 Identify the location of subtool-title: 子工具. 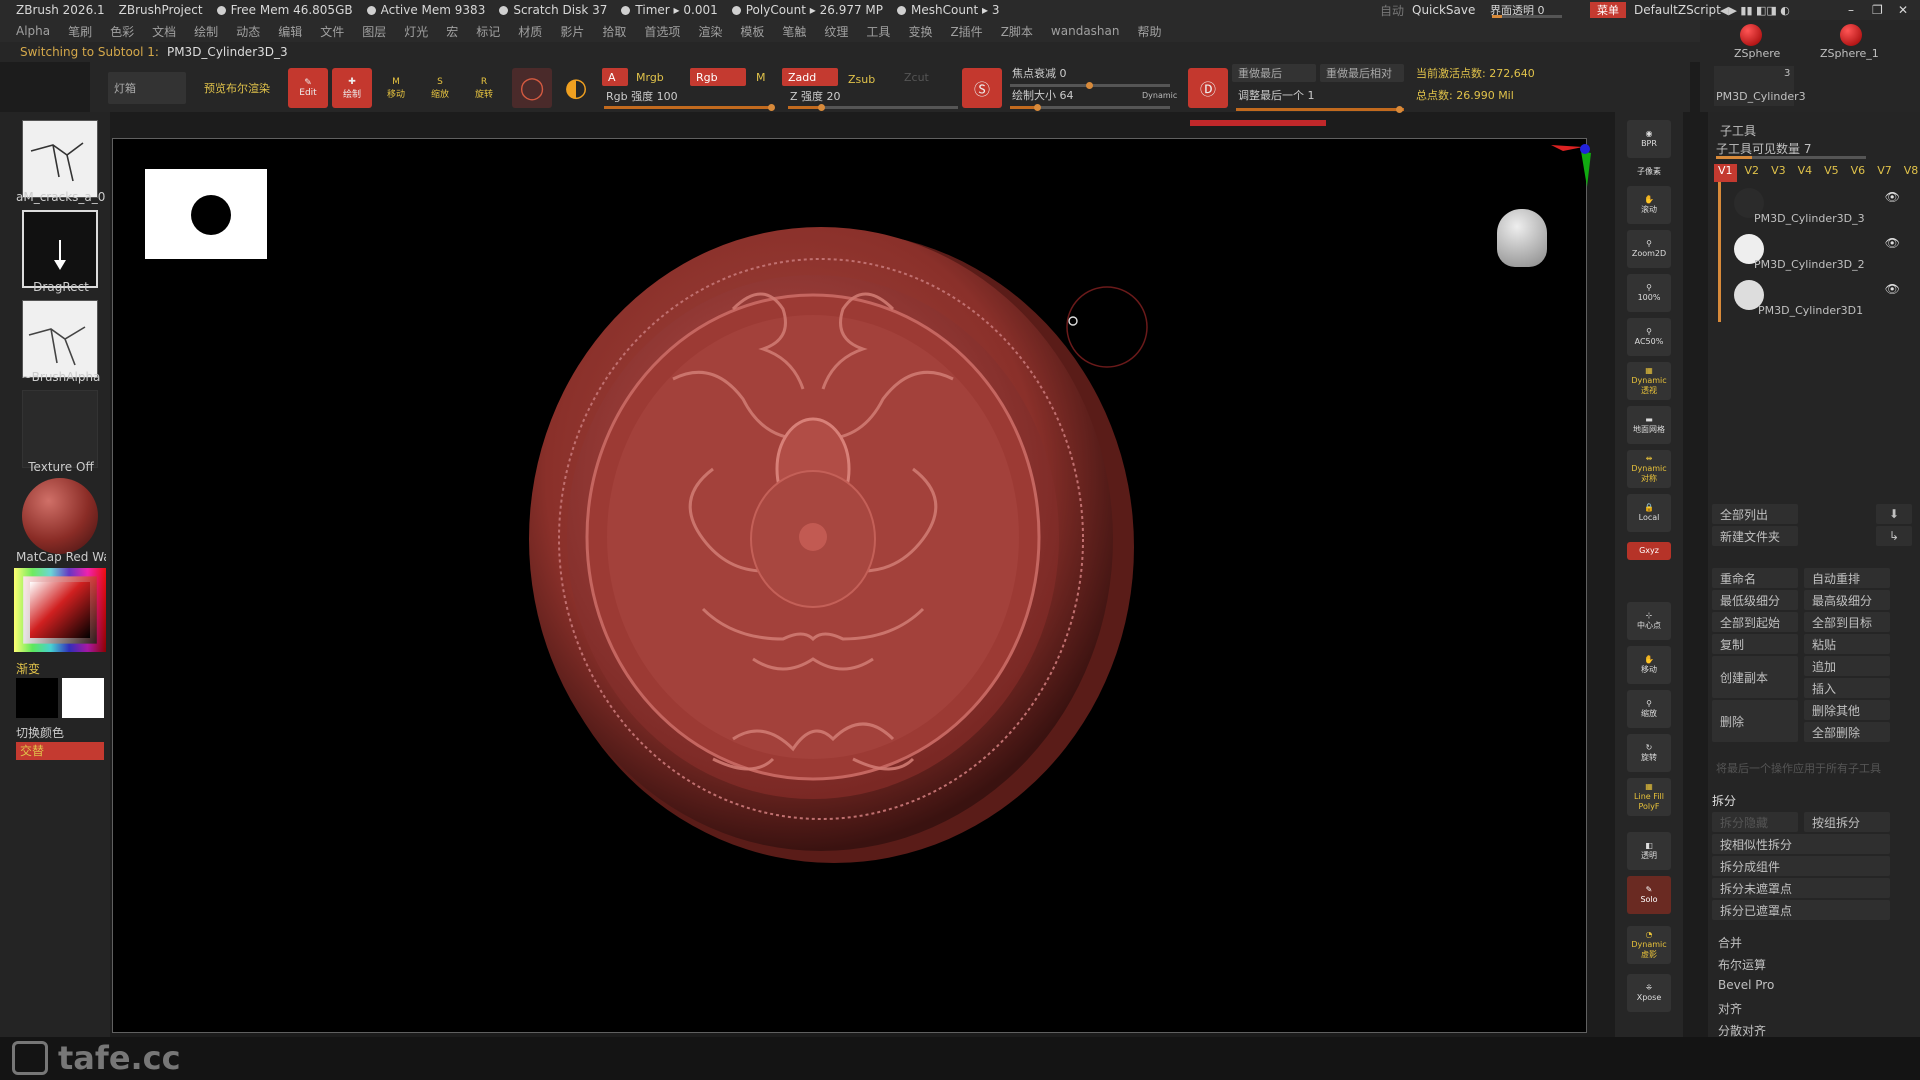
(1738, 130).